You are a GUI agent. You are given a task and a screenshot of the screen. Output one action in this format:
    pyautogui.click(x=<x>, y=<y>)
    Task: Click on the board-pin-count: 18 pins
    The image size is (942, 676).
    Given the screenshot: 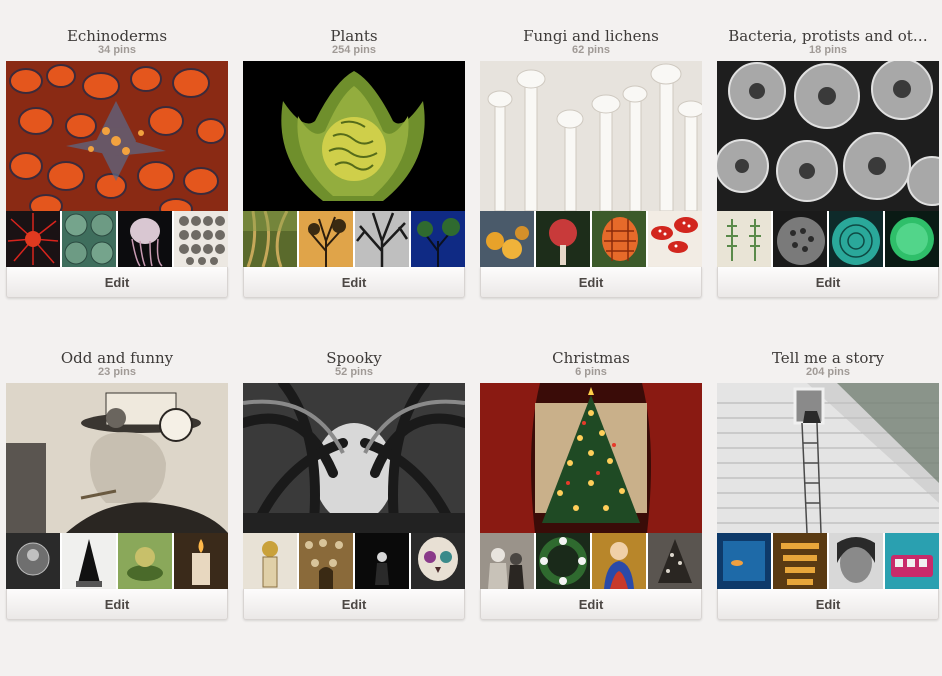 What is the action you would take?
    pyautogui.click(x=828, y=50)
    